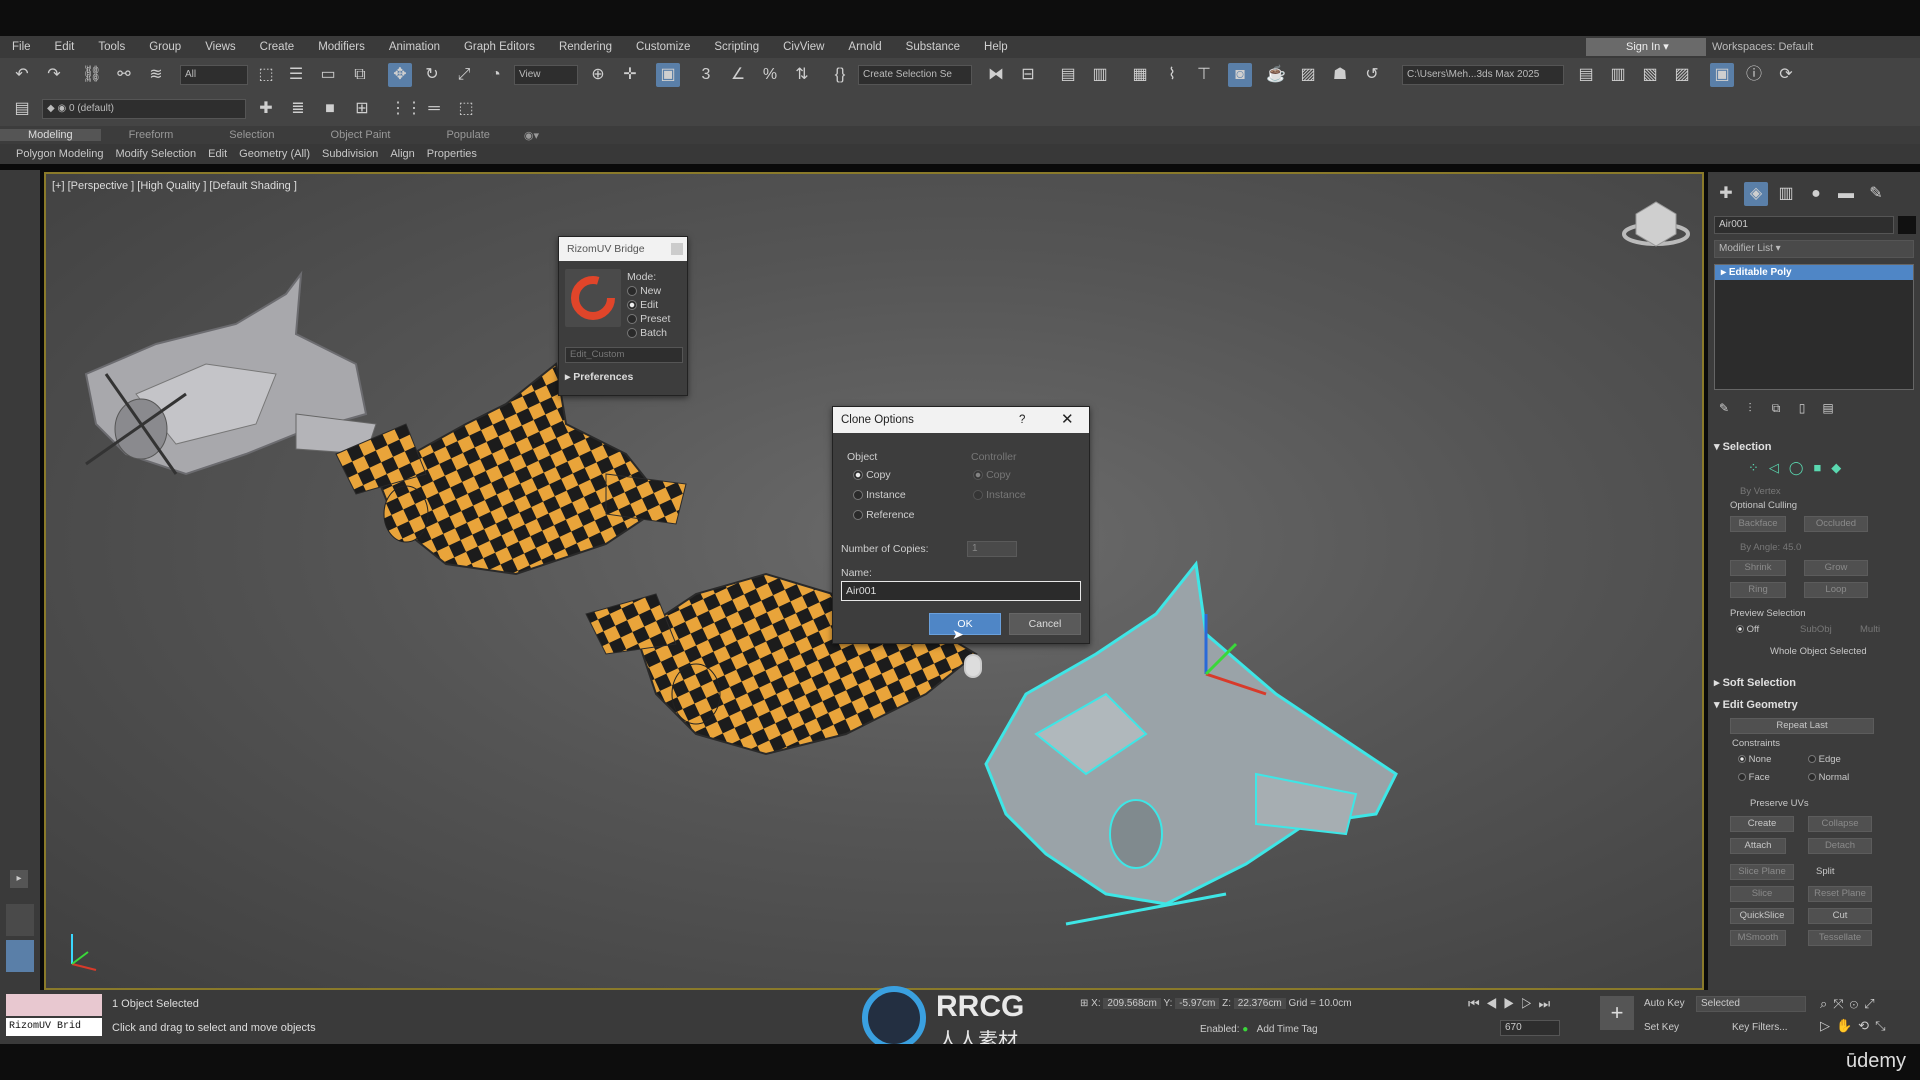  Describe the element at coordinates (1799, 468) in the screenshot. I see `subobject-level-icons: ⁘◁◯■◆` at that location.